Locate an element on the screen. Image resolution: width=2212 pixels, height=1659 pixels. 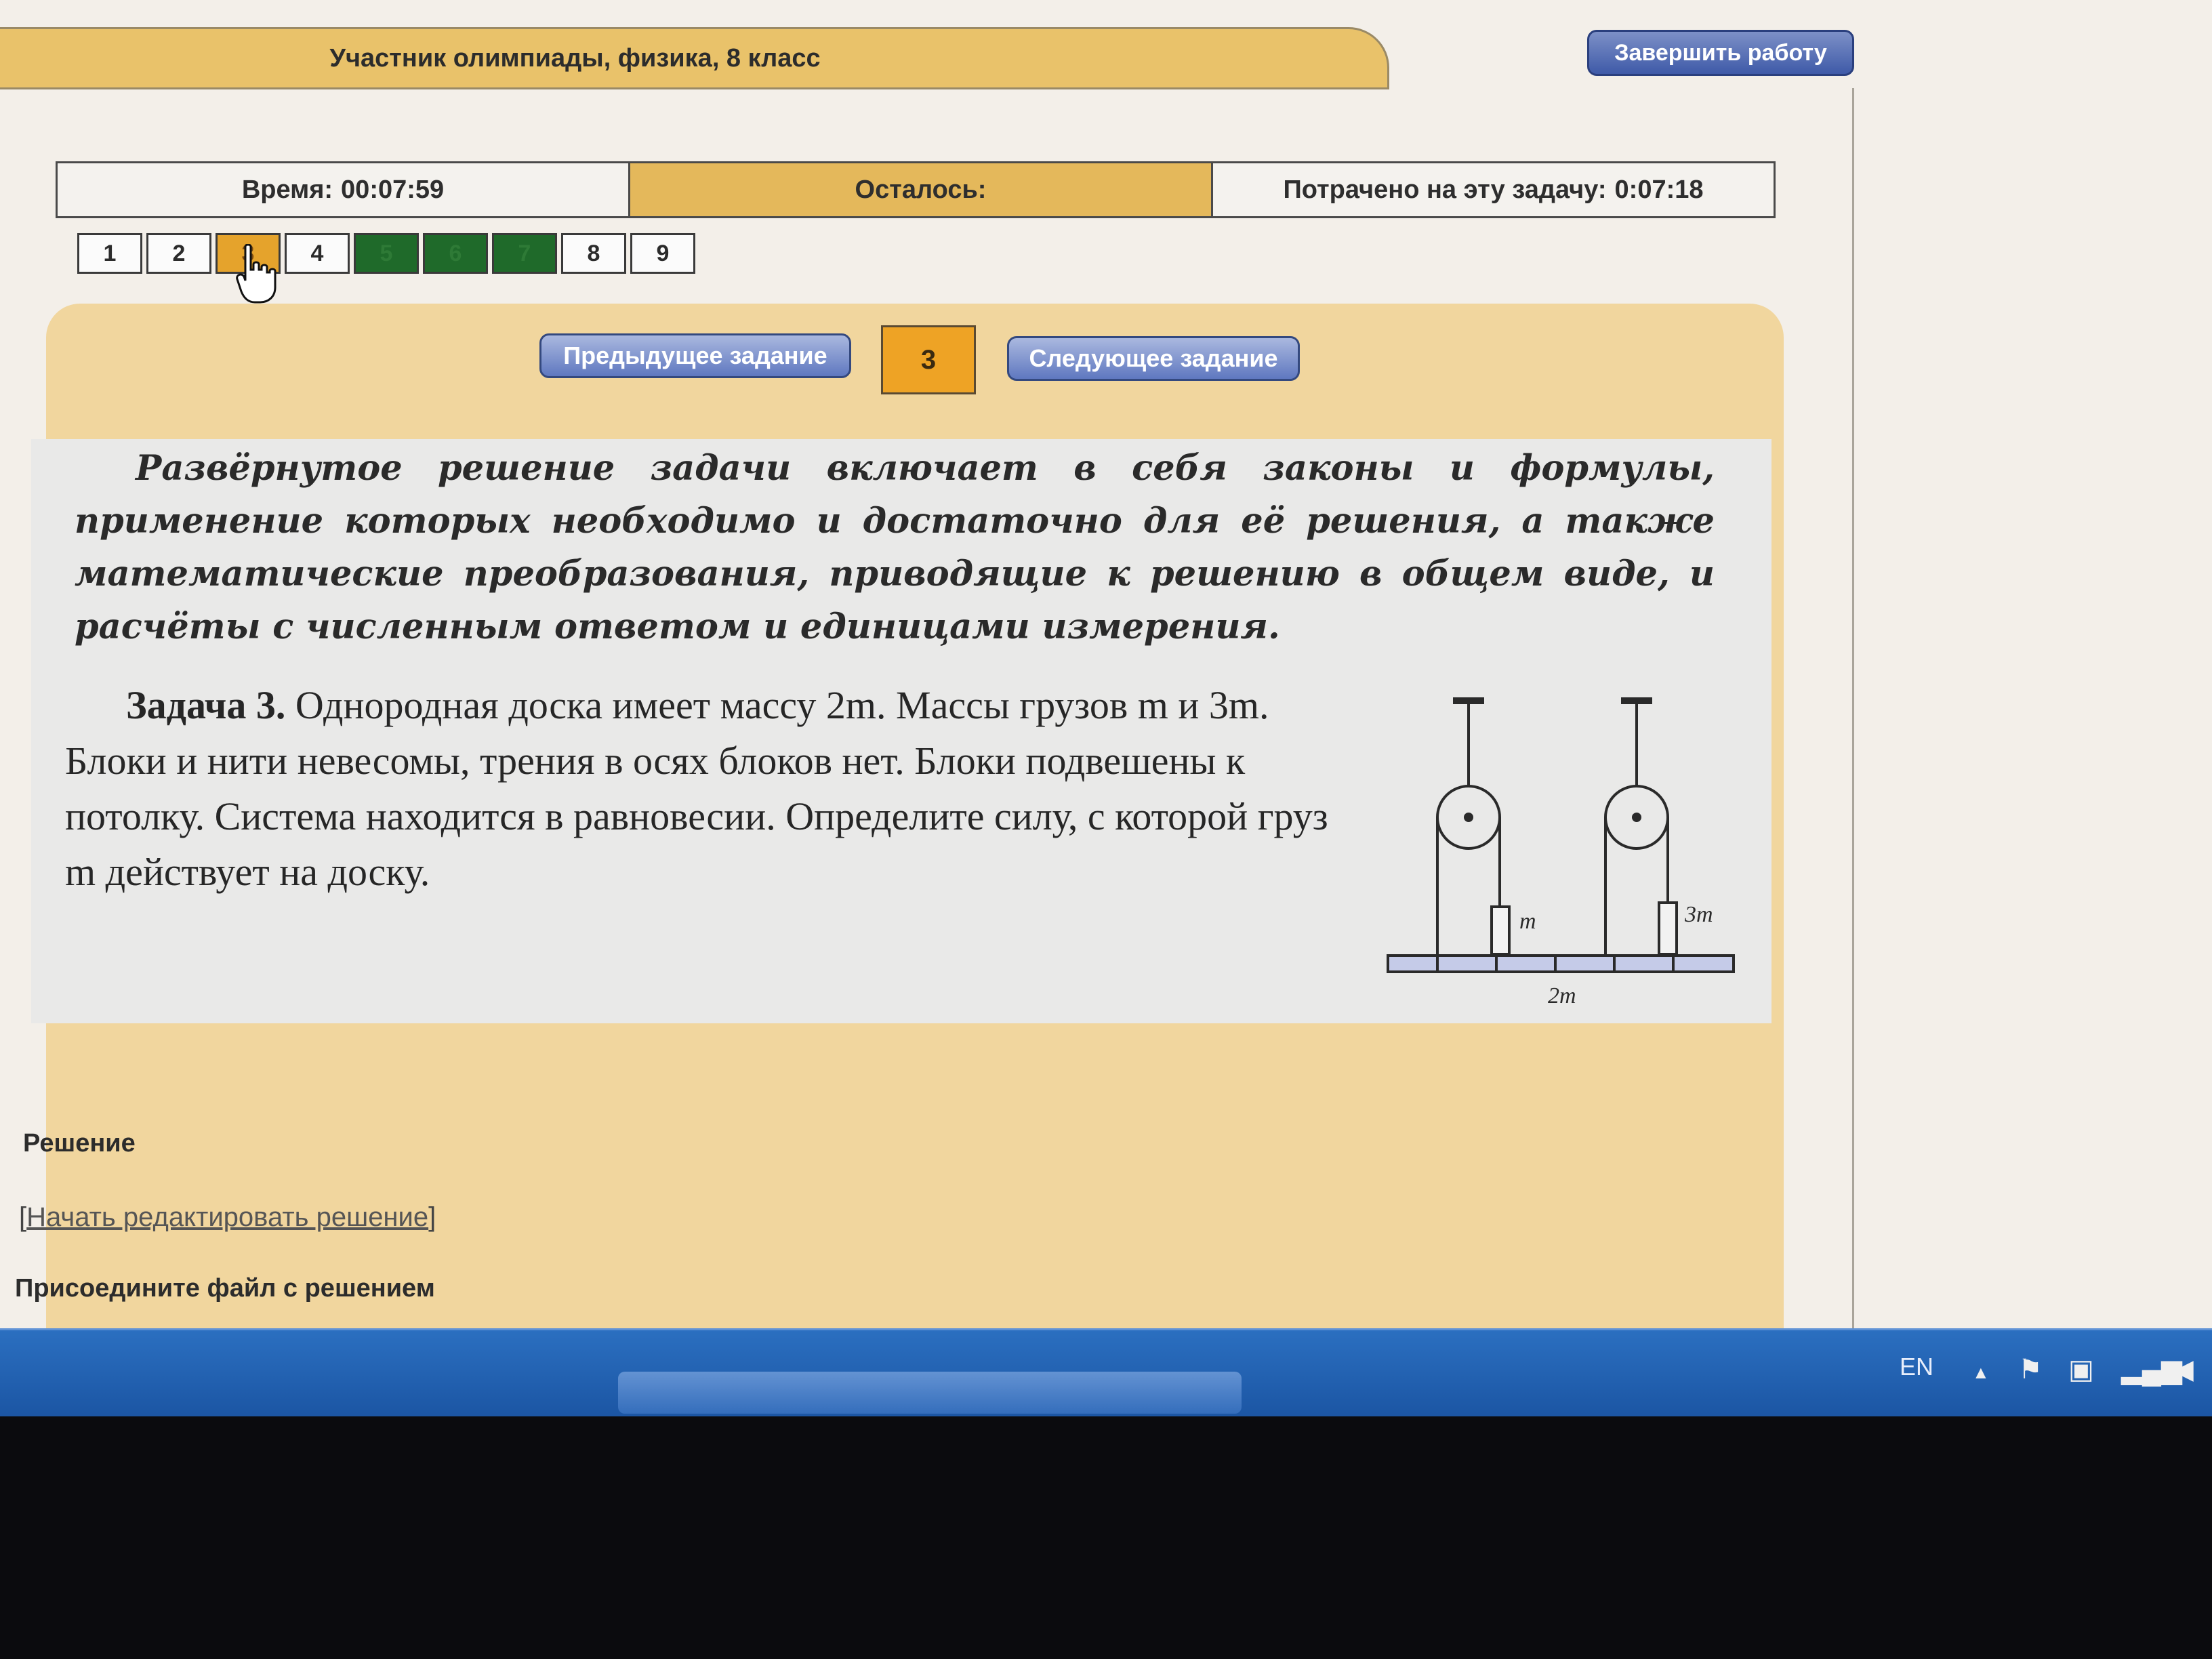
taskbar-active-window is located at coordinates (930, 1393).